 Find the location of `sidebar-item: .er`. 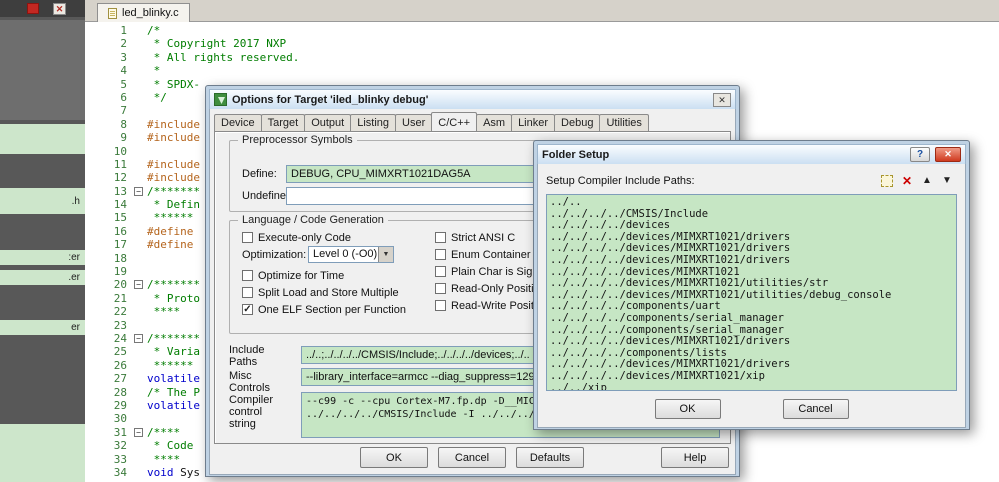

sidebar-item: .er is located at coordinates (42, 277).